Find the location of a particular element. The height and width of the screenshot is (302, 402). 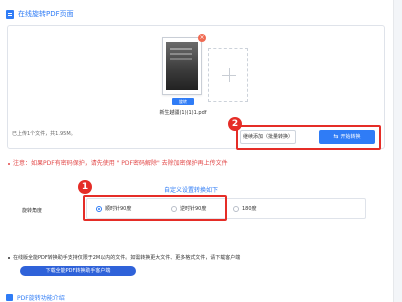

remove-file-button: × is located at coordinates (202, 38).